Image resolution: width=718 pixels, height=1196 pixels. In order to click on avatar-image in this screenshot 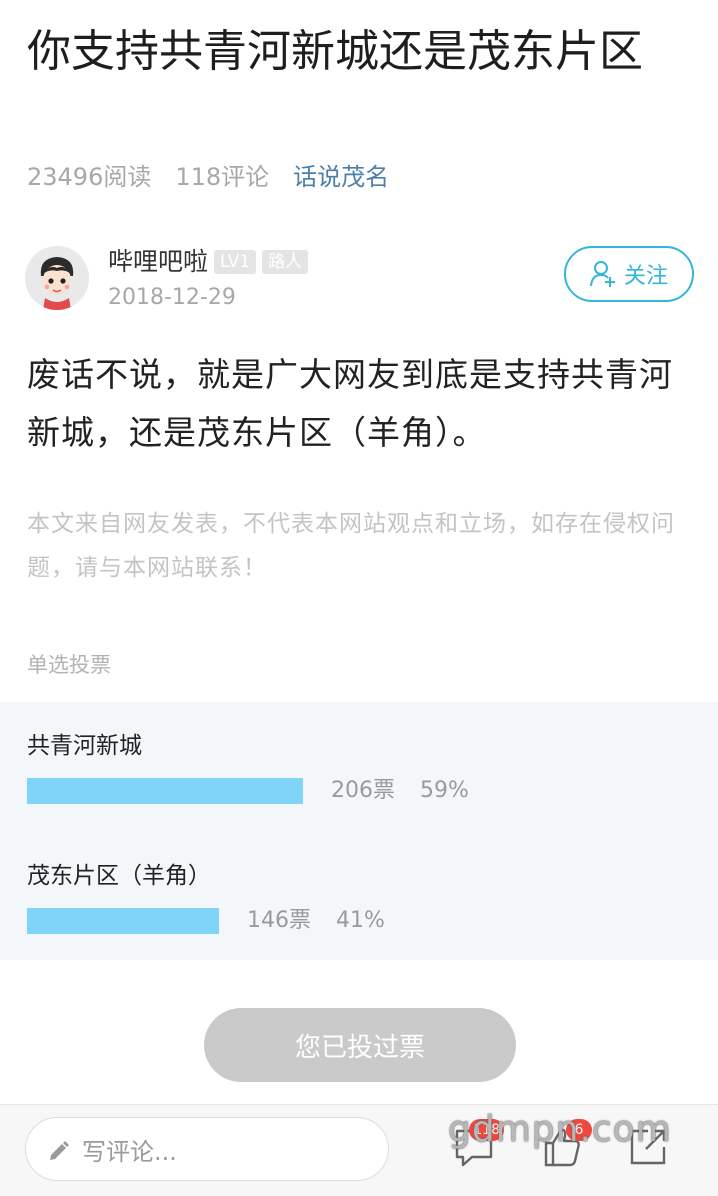, I will do `click(57, 278)`.